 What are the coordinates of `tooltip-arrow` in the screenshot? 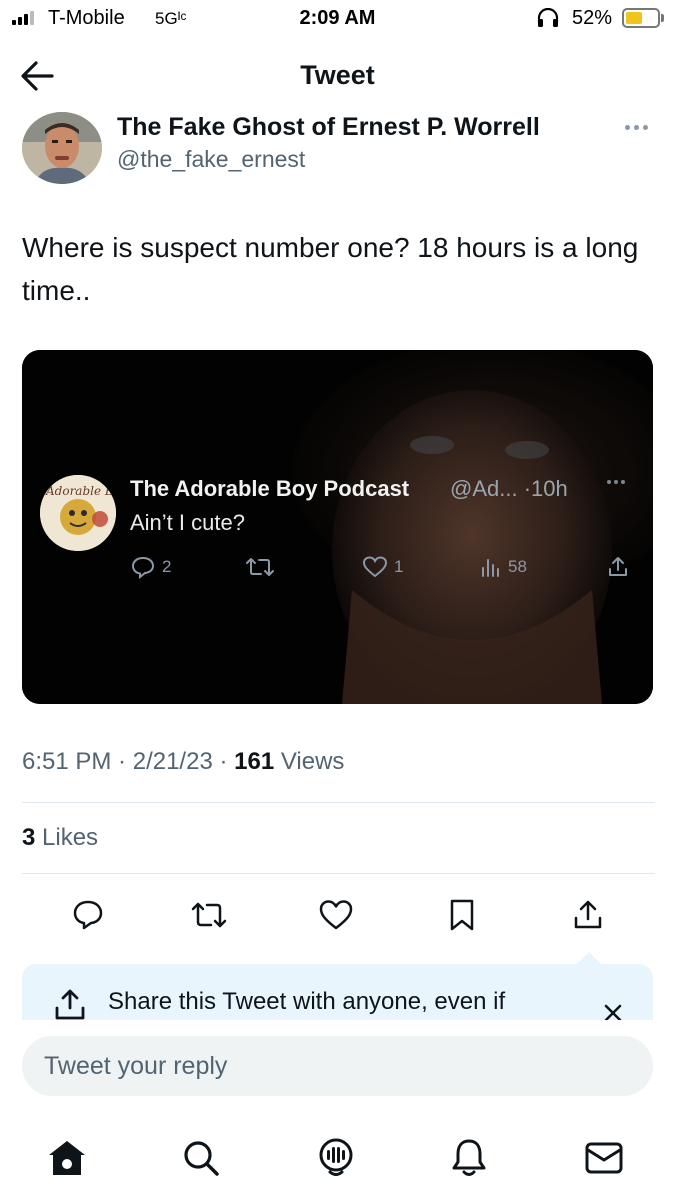 It's located at (589, 958).